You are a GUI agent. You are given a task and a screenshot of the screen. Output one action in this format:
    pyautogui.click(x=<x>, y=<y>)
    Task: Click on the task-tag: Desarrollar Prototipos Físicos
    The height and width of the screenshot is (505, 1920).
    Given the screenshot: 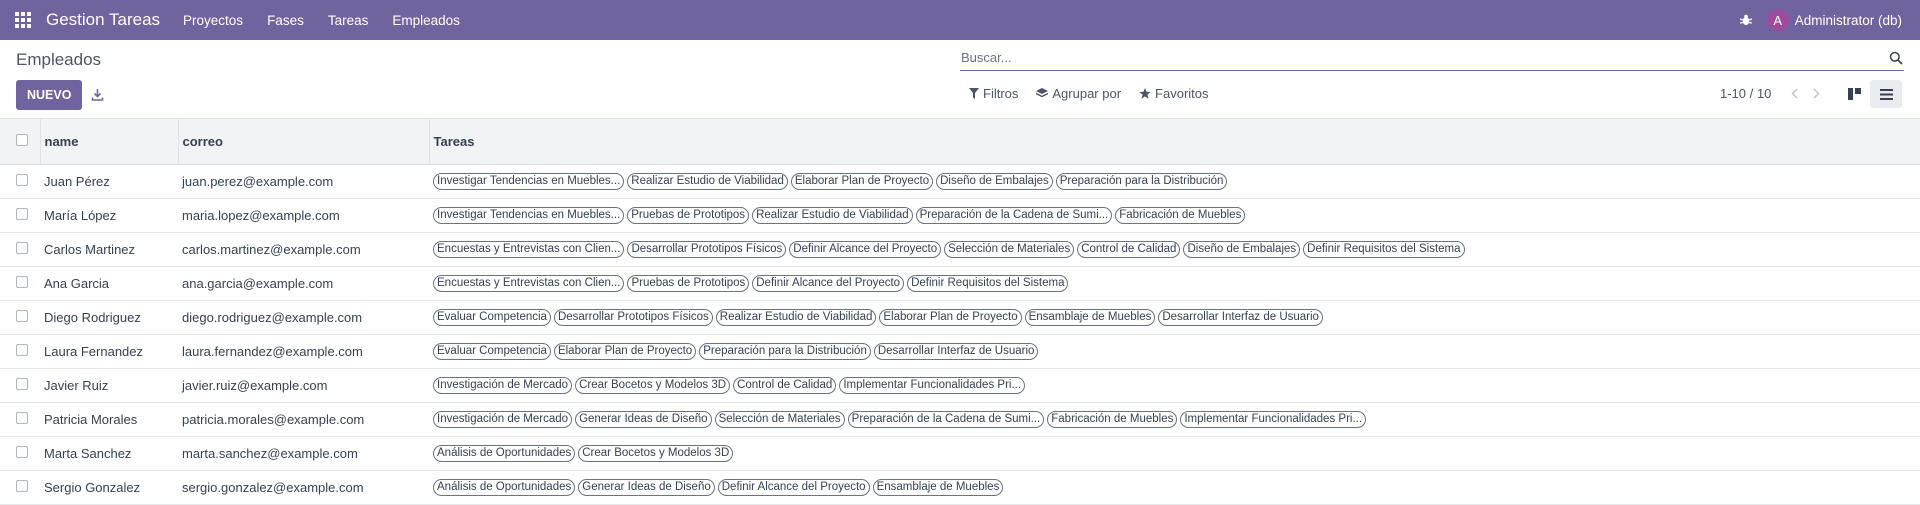 What is the action you would take?
    pyautogui.click(x=633, y=317)
    